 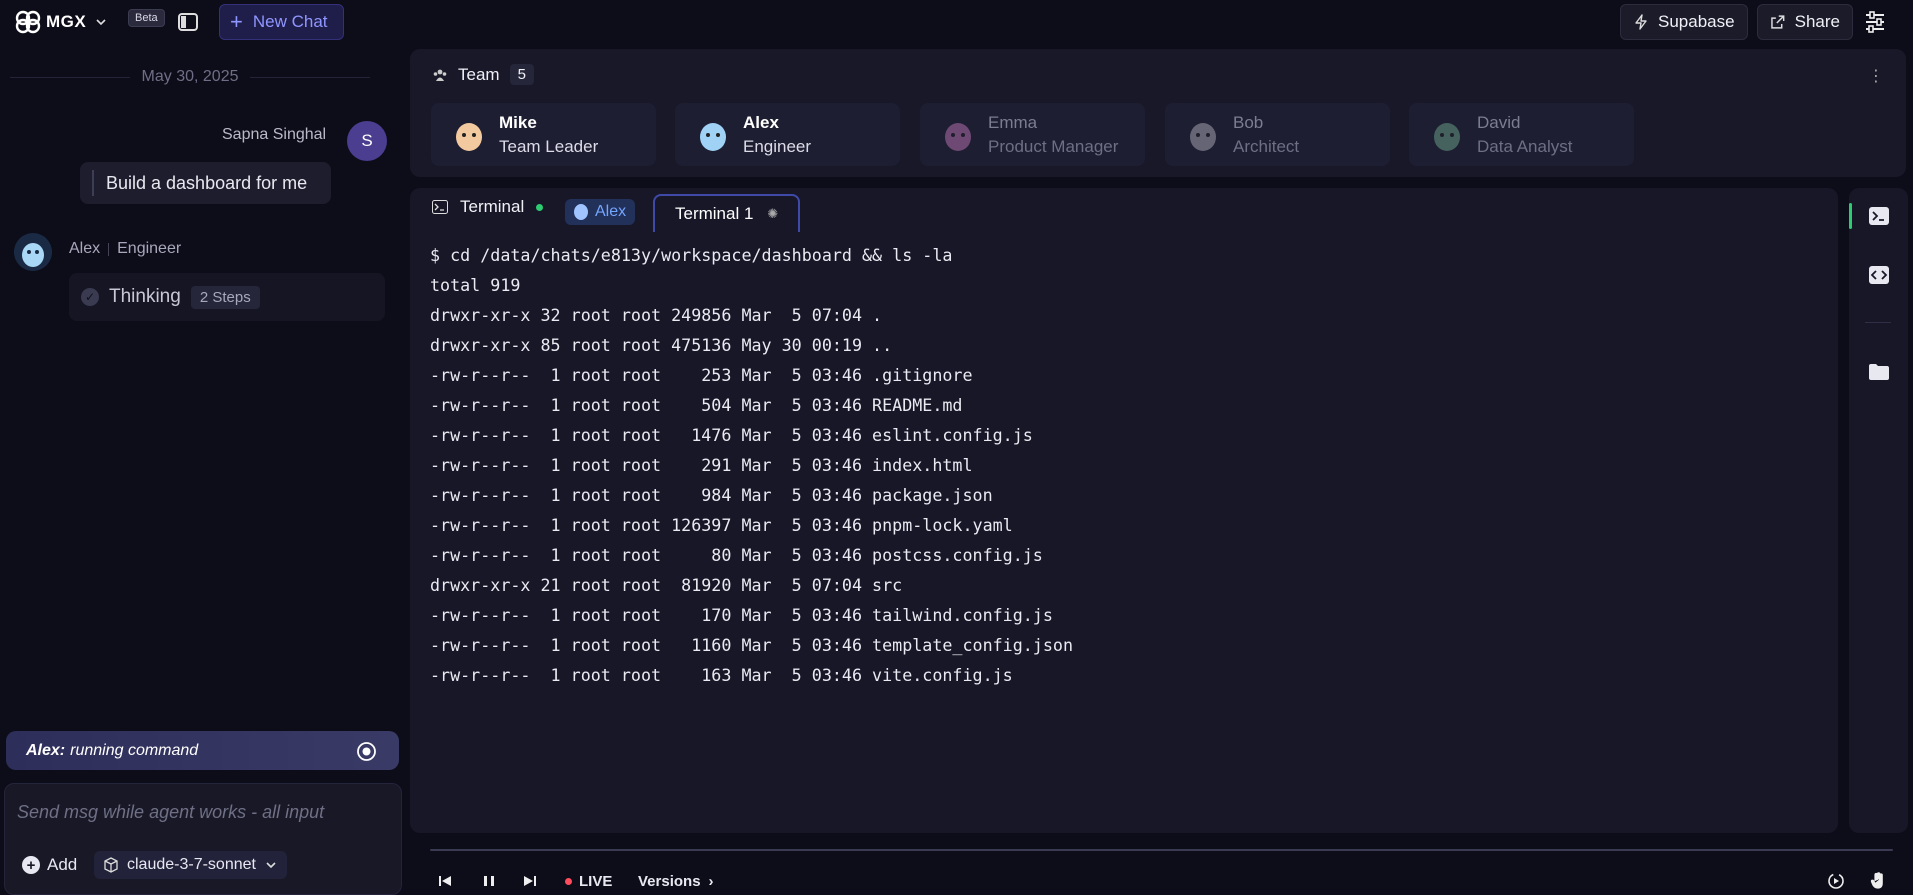 What do you see at coordinates (109, 249) in the screenshot?
I see `separator` at bounding box center [109, 249].